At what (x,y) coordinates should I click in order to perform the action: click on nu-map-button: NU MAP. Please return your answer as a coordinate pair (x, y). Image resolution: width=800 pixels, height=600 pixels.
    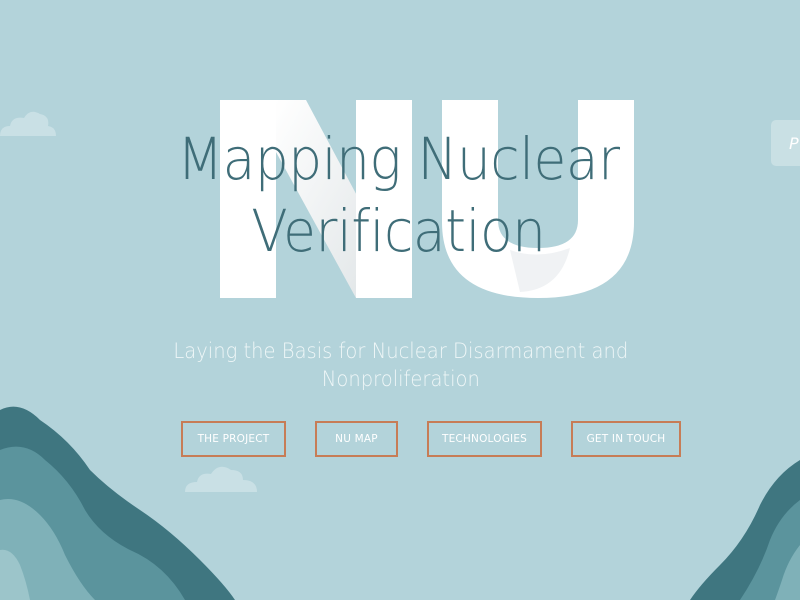
    Looking at the image, I should click on (356, 439).